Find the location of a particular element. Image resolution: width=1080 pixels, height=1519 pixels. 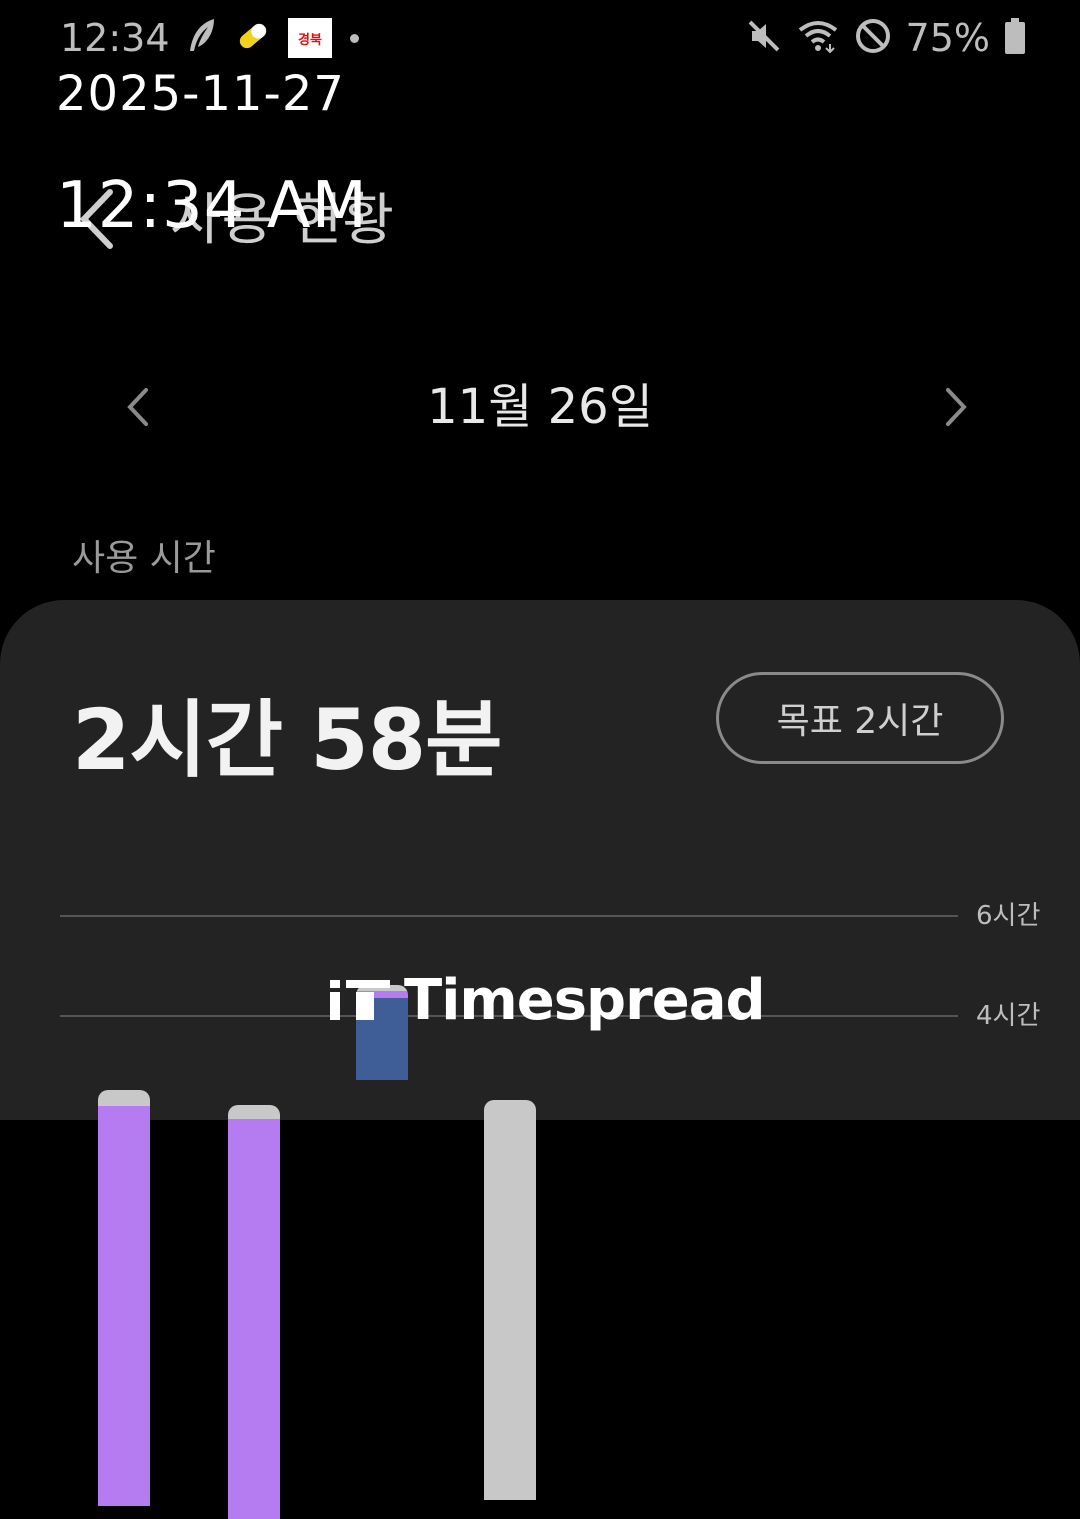

overlay-time: 12:34 AM is located at coordinates (212, 206).